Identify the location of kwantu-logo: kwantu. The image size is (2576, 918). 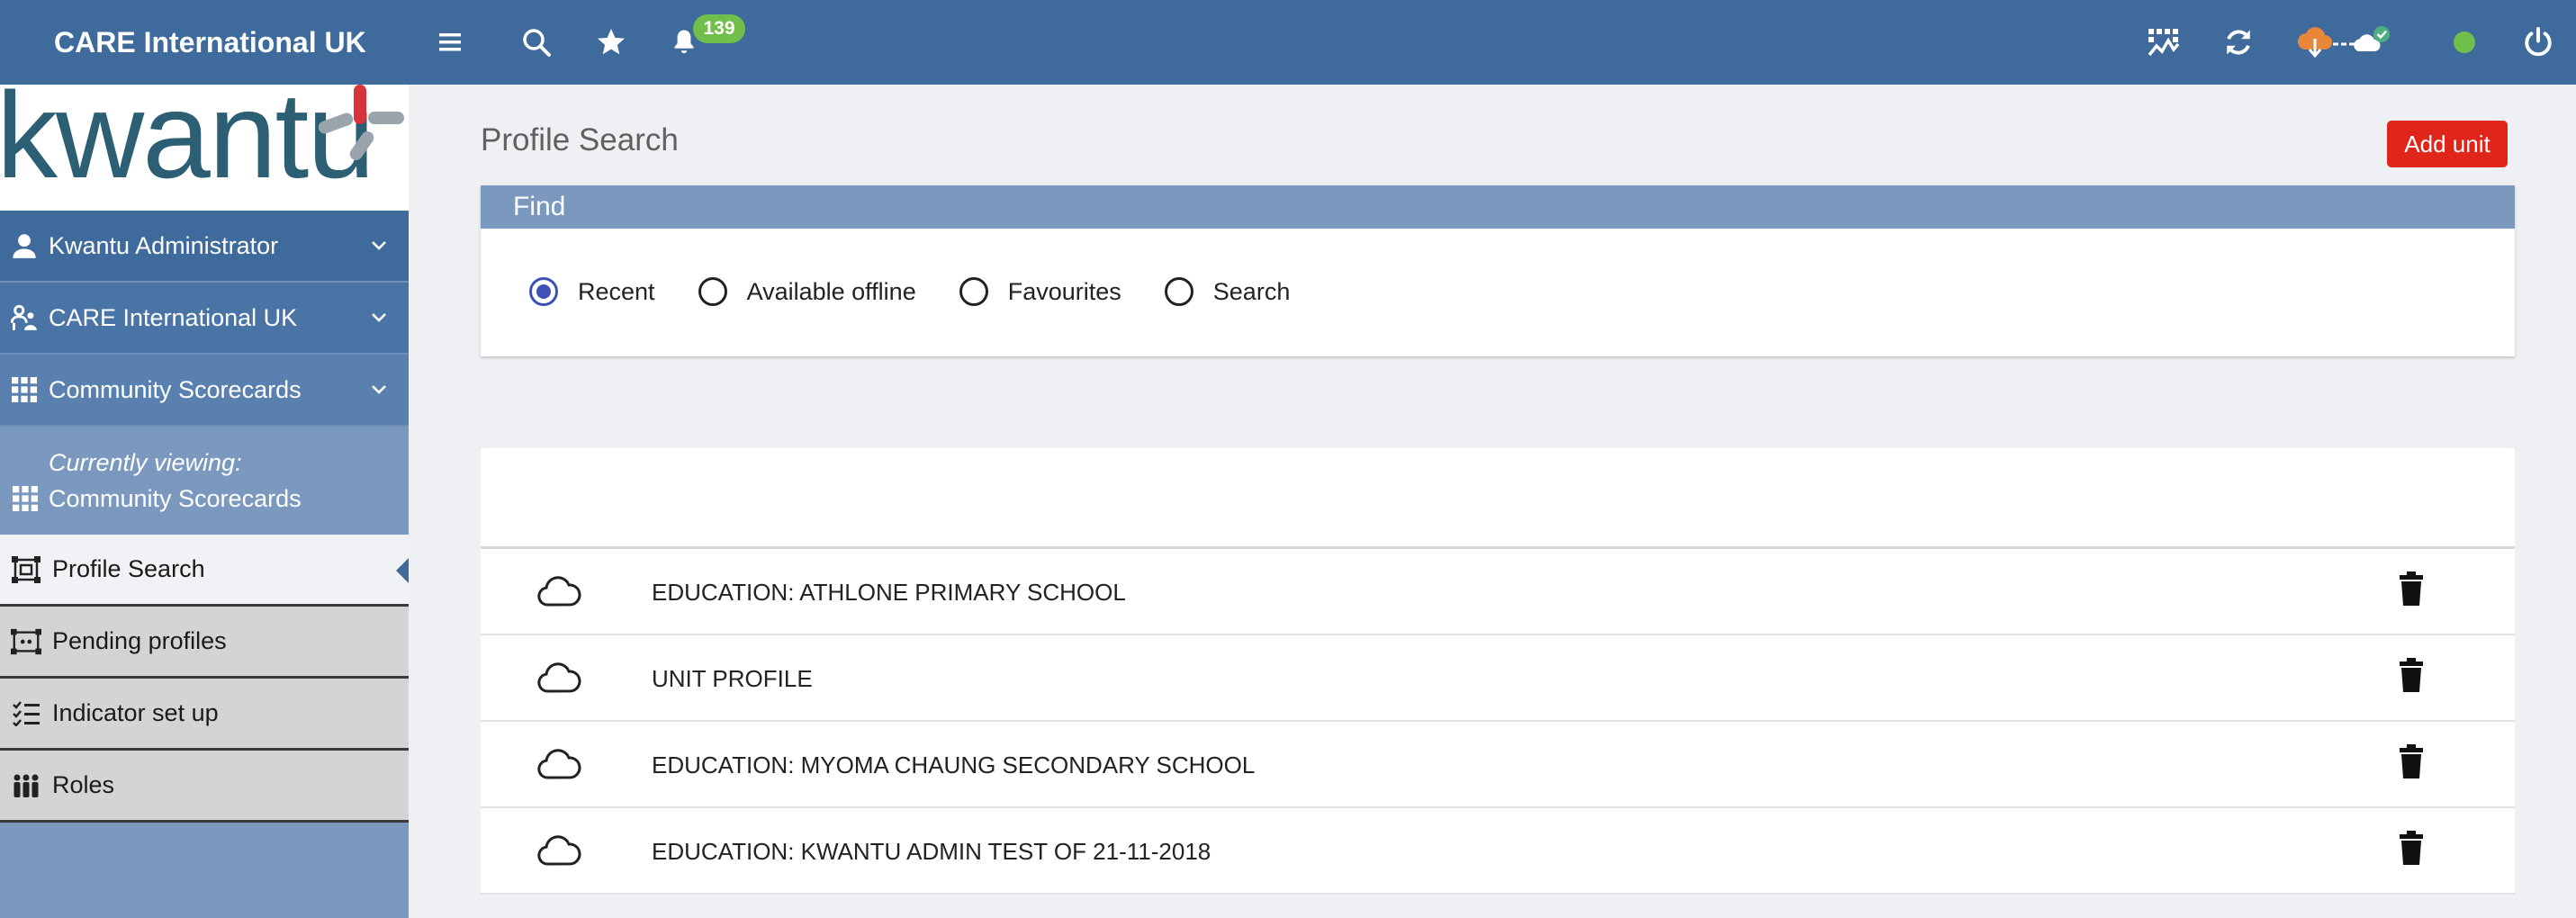
(204, 148).